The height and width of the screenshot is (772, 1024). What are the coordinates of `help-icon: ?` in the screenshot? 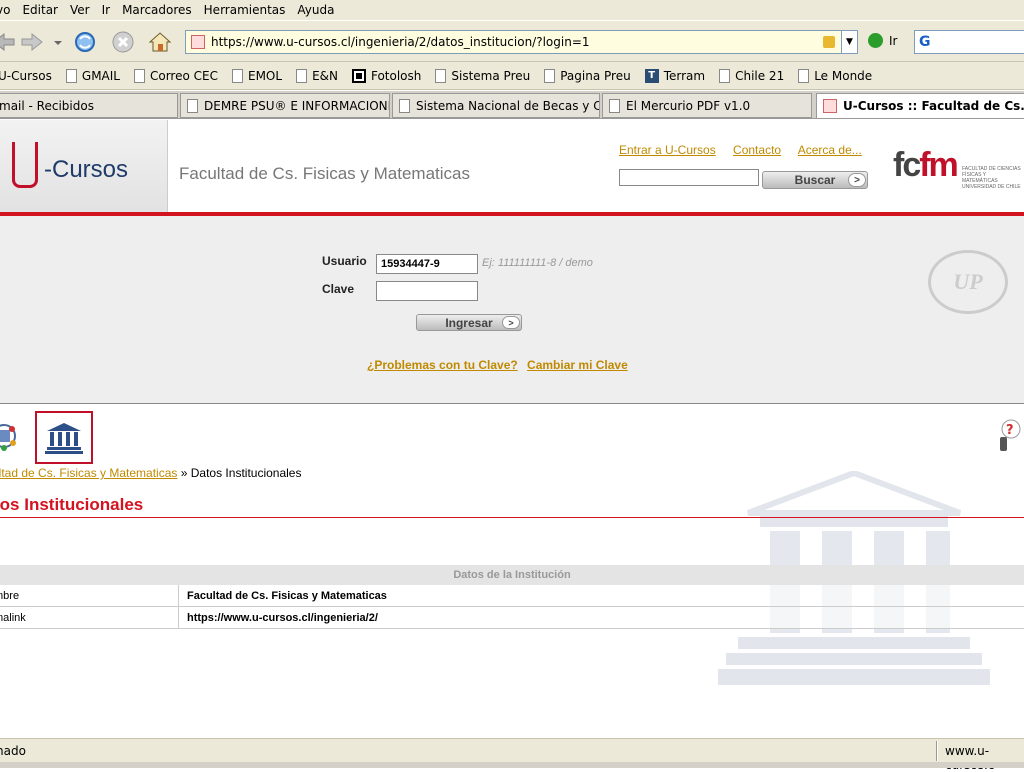 It's located at (1009, 437).